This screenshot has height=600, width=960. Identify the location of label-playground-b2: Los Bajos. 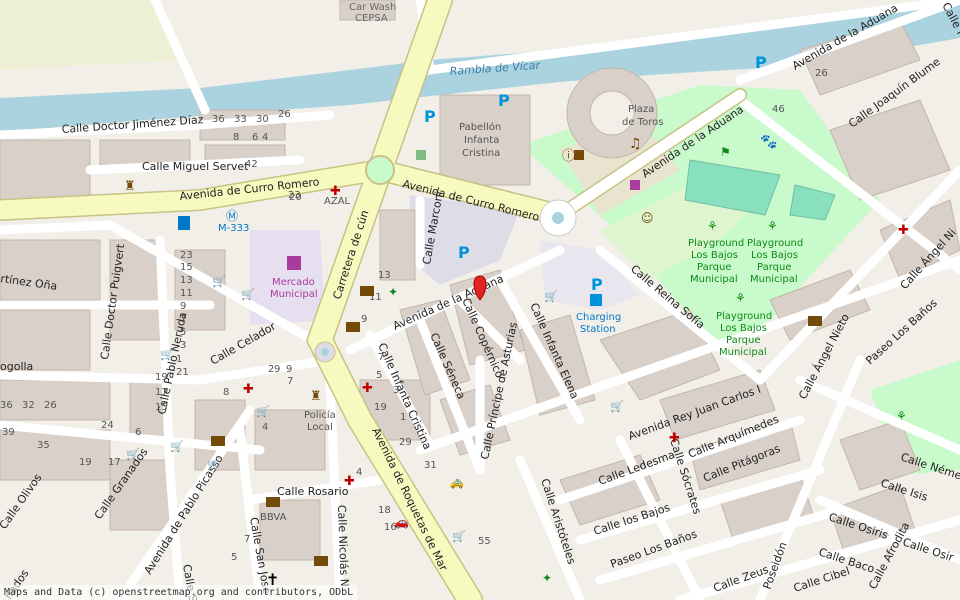
(774, 255).